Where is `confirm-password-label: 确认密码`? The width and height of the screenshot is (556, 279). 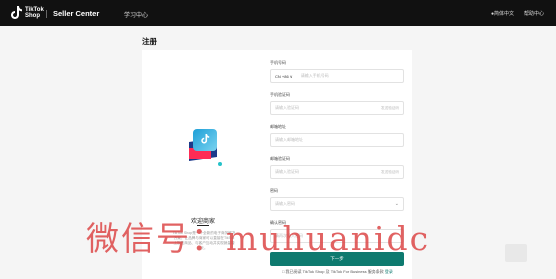
confirm-password-label: 确认密码 is located at coordinates (278, 222).